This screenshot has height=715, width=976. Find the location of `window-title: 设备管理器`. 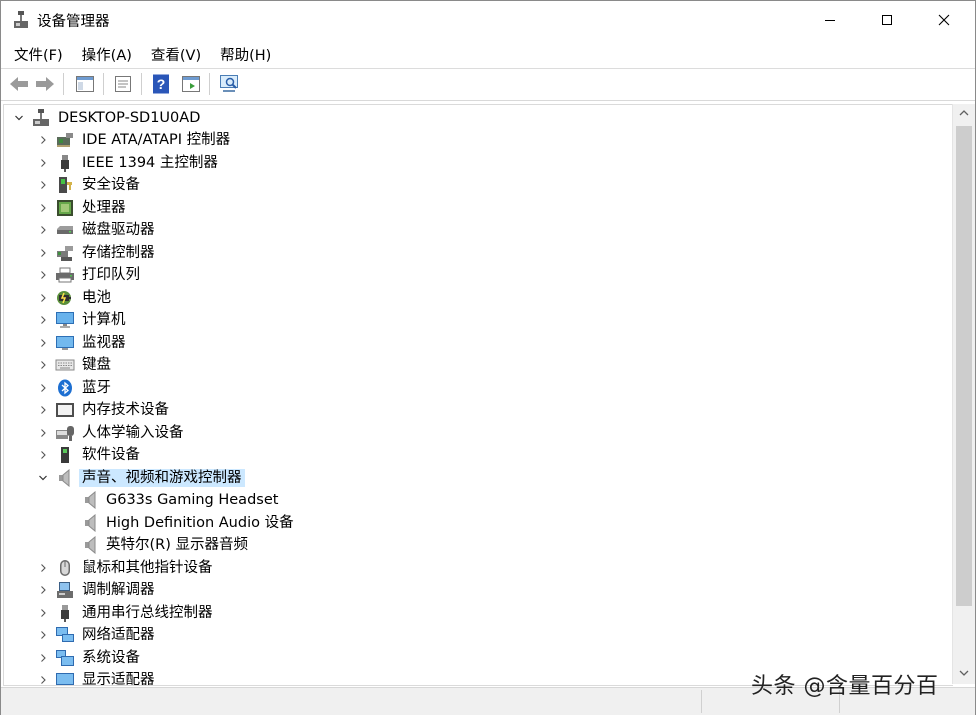

window-title: 设备管理器 is located at coordinates (73, 22).